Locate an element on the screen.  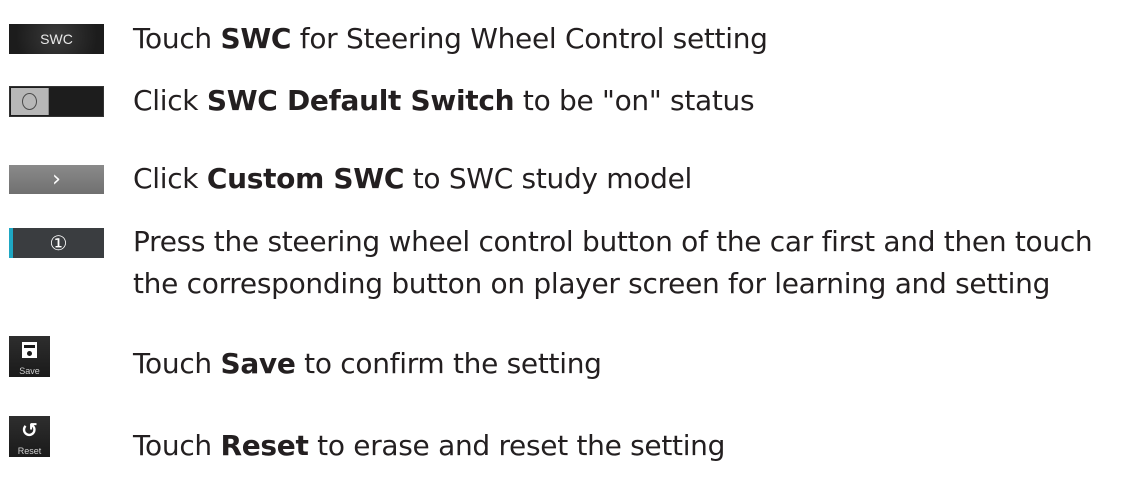
reset-button-label: Reset is located at coordinates (29, 451).